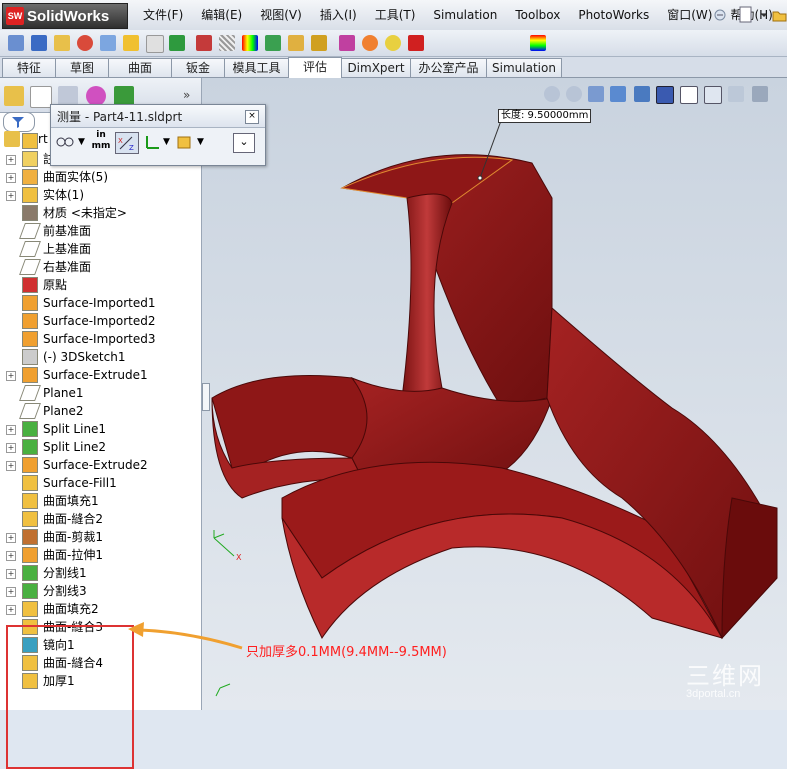 This screenshot has width=787, height=769. What do you see at coordinates (100, 393) in the screenshot?
I see `tree-item: Plane1` at bounding box center [100, 393].